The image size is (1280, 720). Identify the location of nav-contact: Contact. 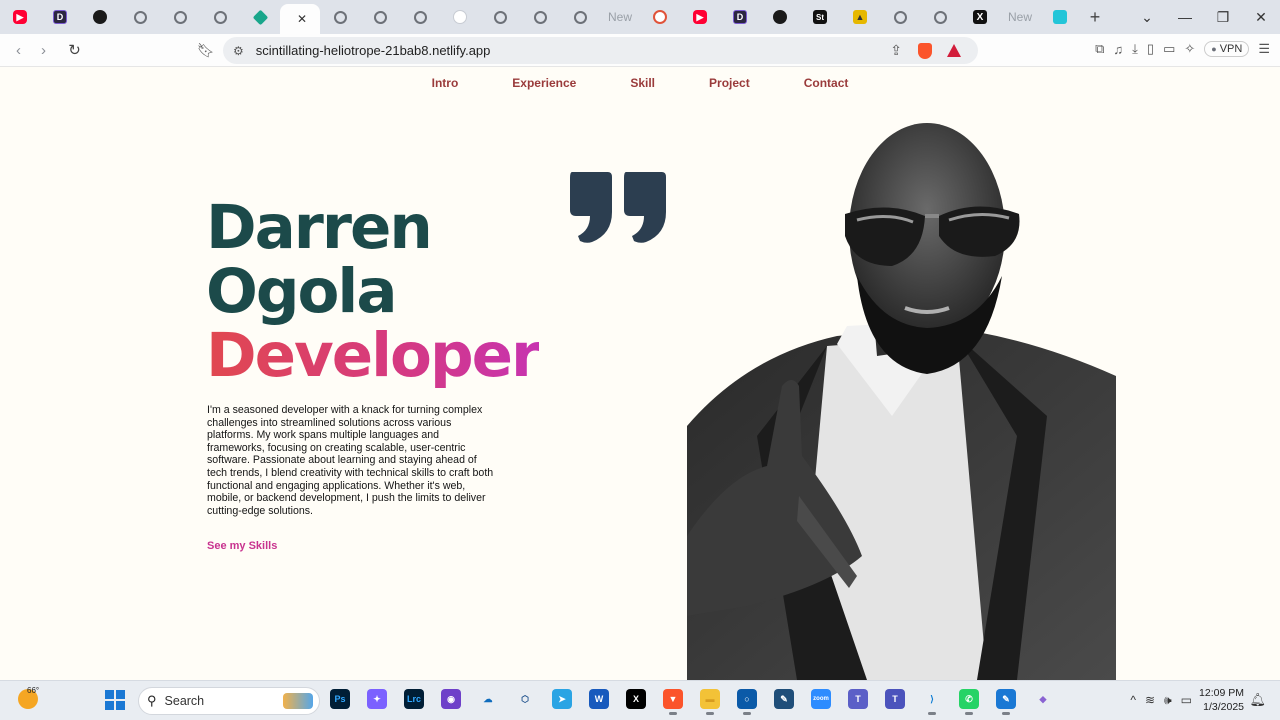
(826, 83).